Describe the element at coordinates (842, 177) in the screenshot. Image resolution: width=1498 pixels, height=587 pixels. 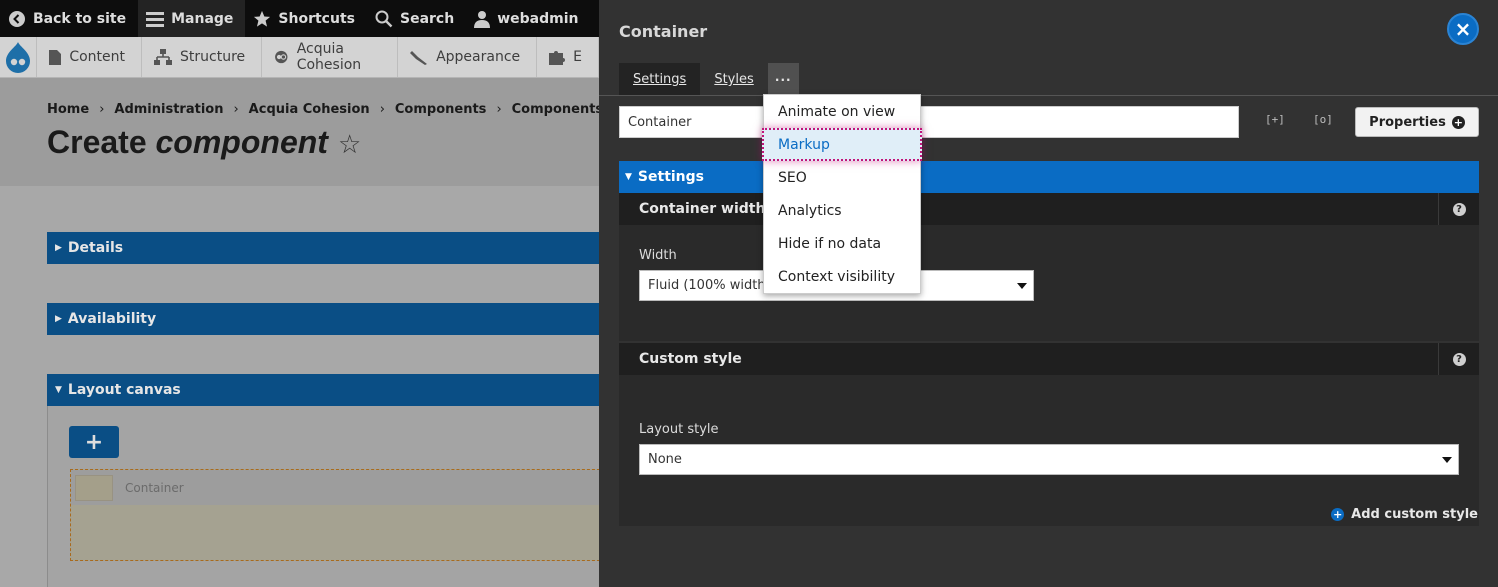
I see `menu-item-seo: SEO` at that location.